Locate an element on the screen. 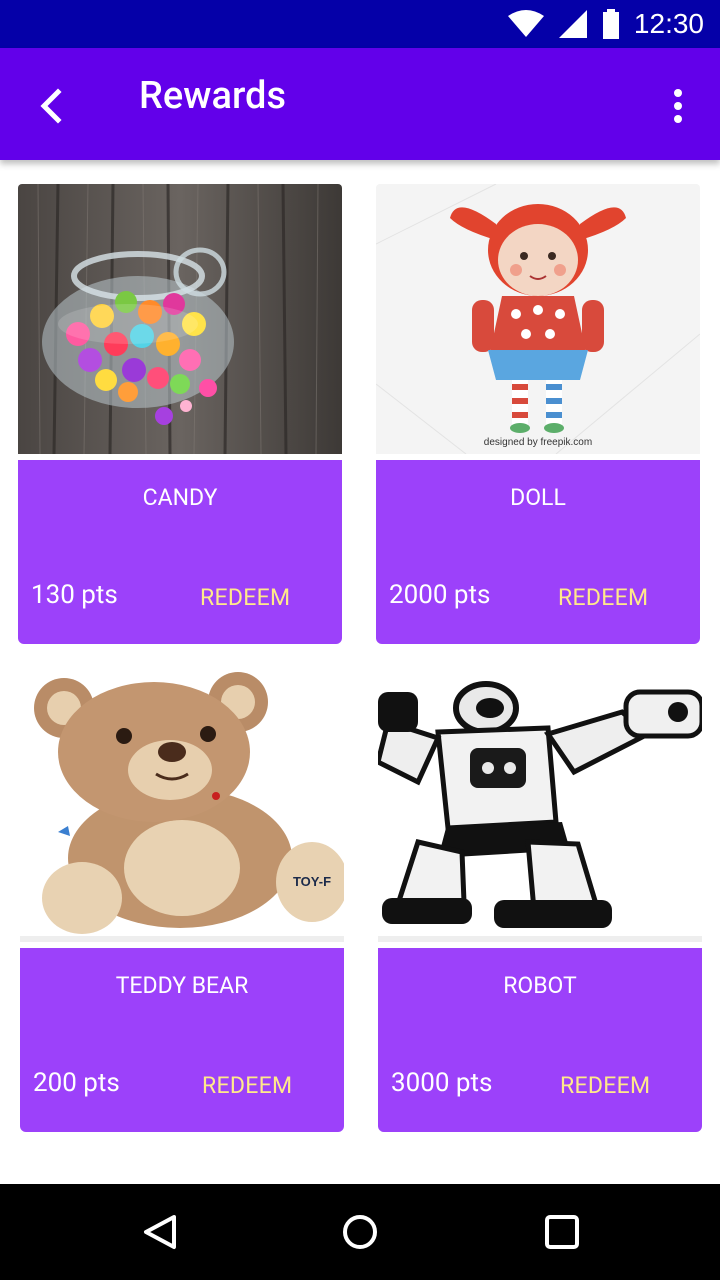  candy-jar-image is located at coordinates (180, 319).